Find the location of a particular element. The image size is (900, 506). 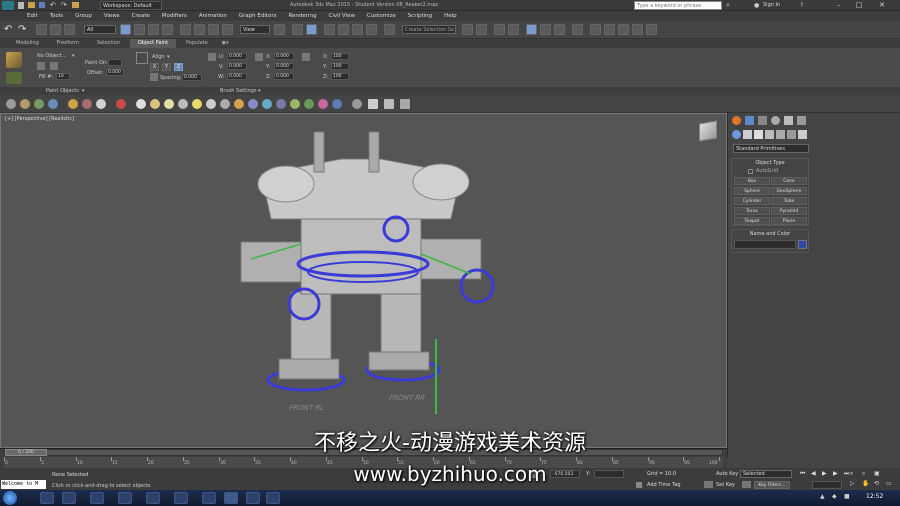

mirror-icon is located at coordinates (467, 29).